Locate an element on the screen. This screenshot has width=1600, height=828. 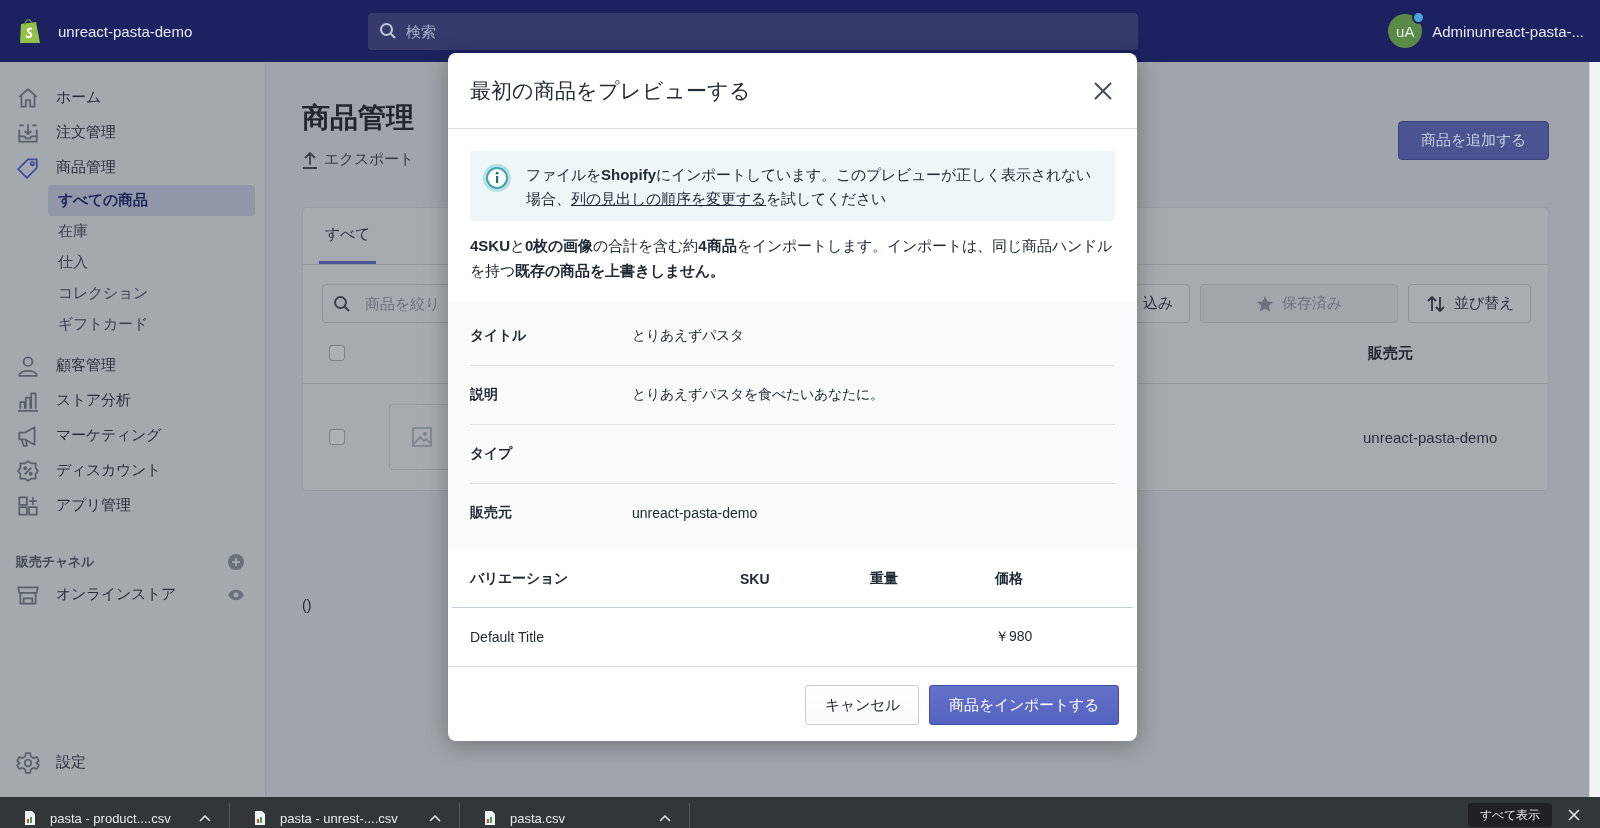
show-all-button: すべて表示 is located at coordinates (1510, 815).